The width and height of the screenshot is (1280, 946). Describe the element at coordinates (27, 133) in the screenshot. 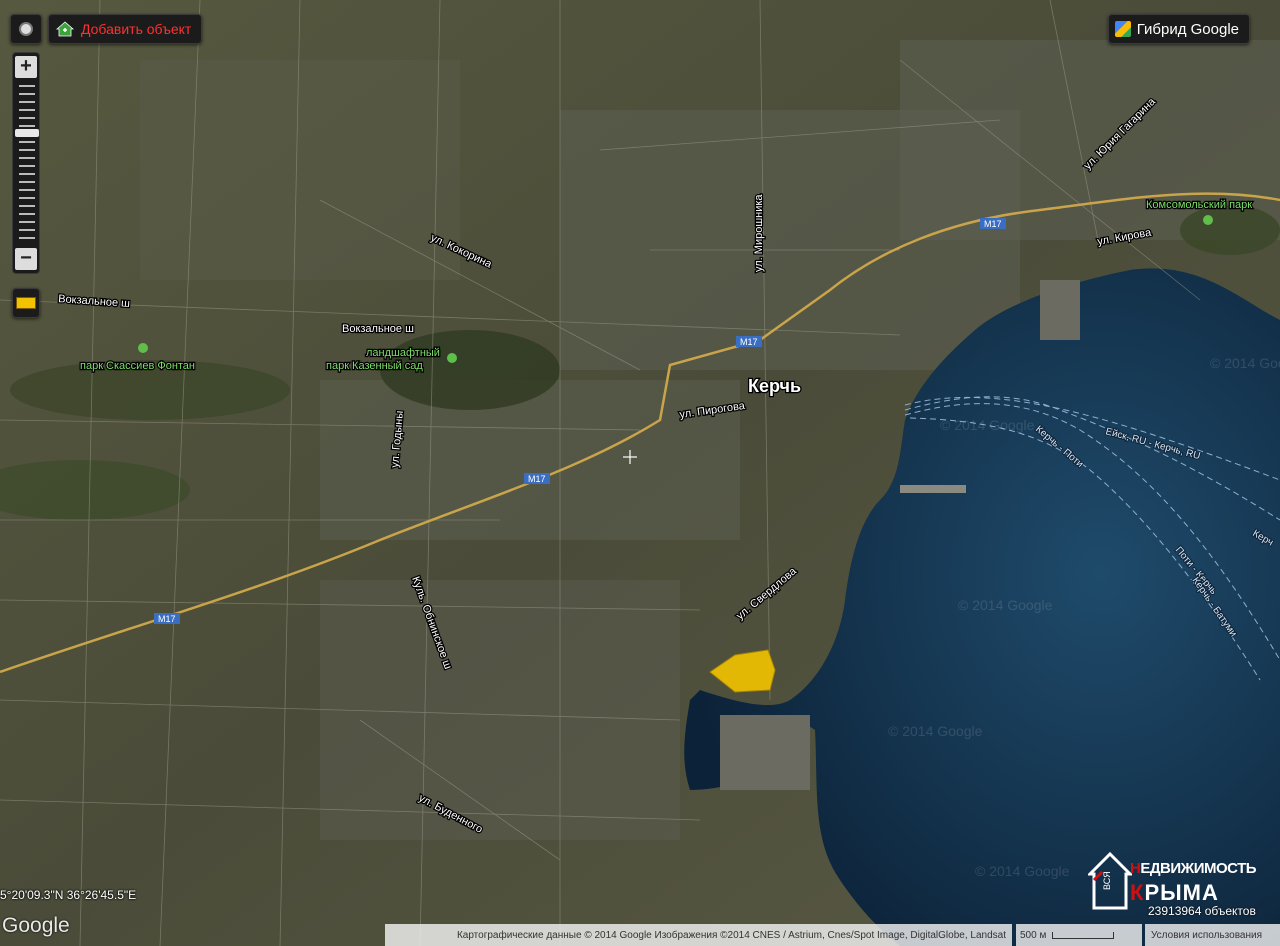

I see `zoom-thumb` at that location.